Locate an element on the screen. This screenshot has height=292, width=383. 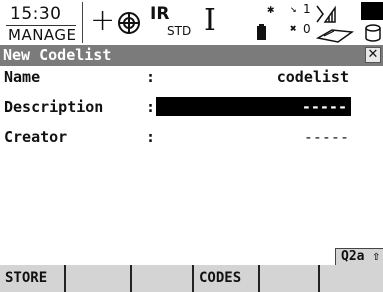
name-row: Name : codelist is located at coordinates (191, 77).